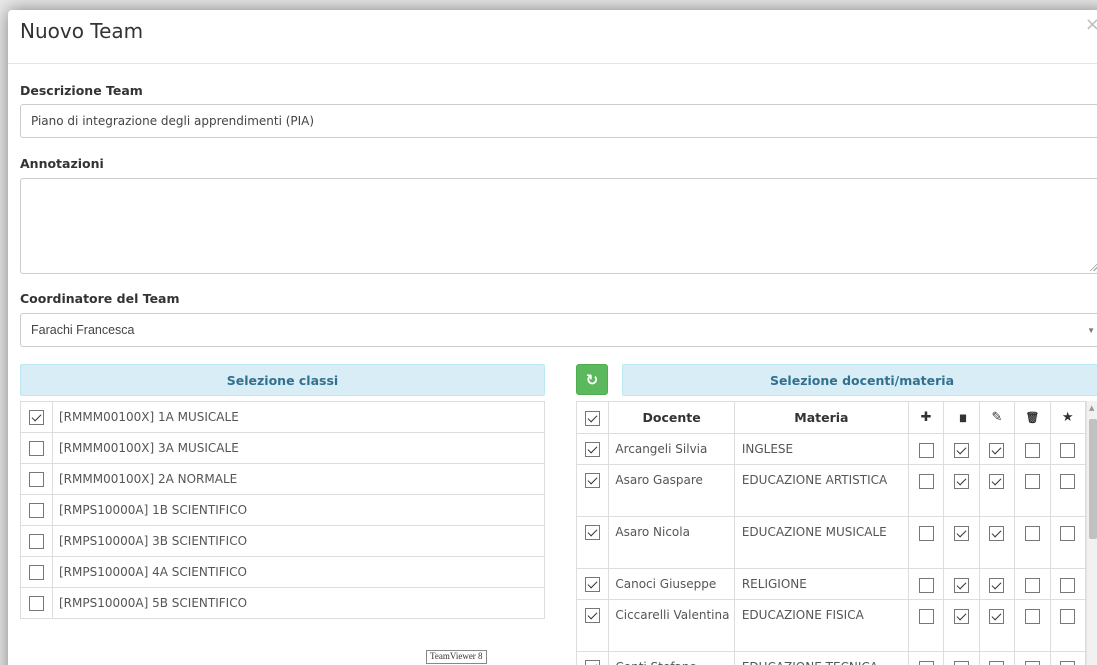  Describe the element at coordinates (282, 603) in the screenshot. I see `class-row: [RMPS10000A] 5B SCIENTIFICO` at that location.